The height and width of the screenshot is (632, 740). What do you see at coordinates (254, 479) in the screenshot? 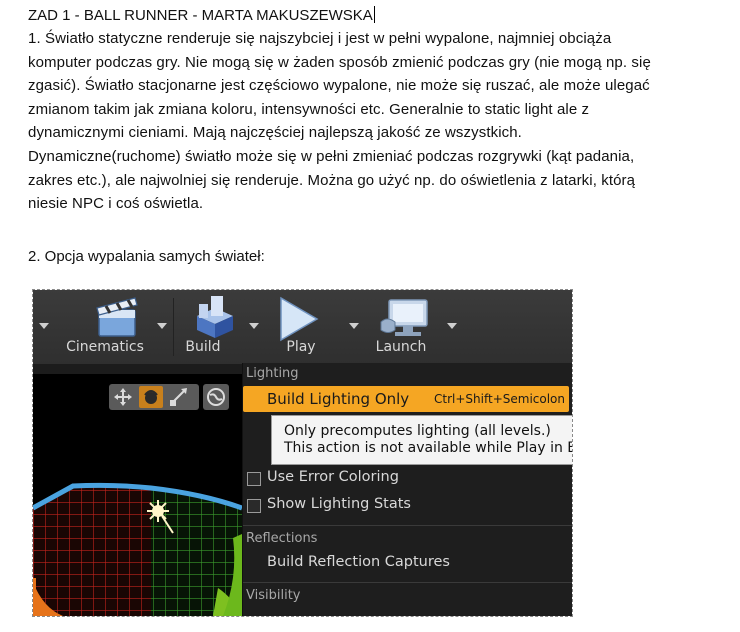
I see `use-error-coloring-checkbox` at bounding box center [254, 479].